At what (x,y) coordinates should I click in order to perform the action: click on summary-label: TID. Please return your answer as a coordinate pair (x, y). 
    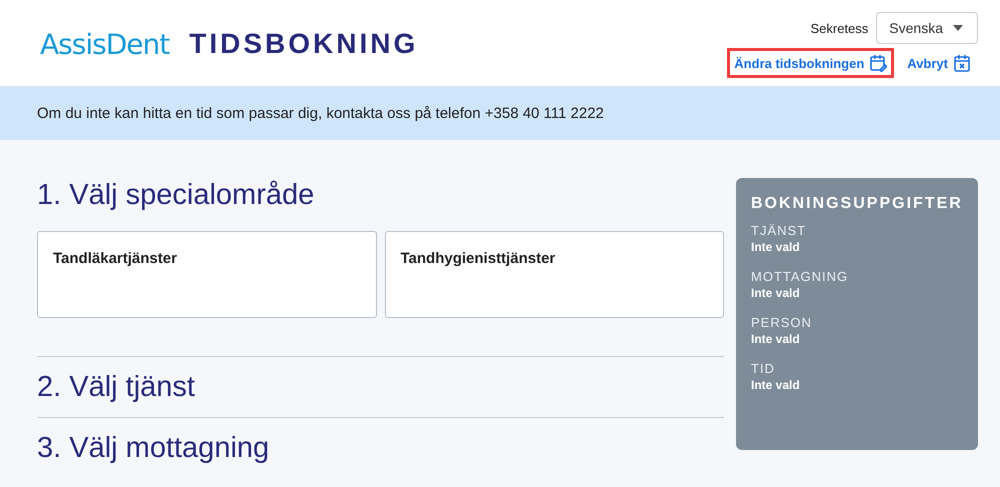
    Looking at the image, I should click on (763, 368).